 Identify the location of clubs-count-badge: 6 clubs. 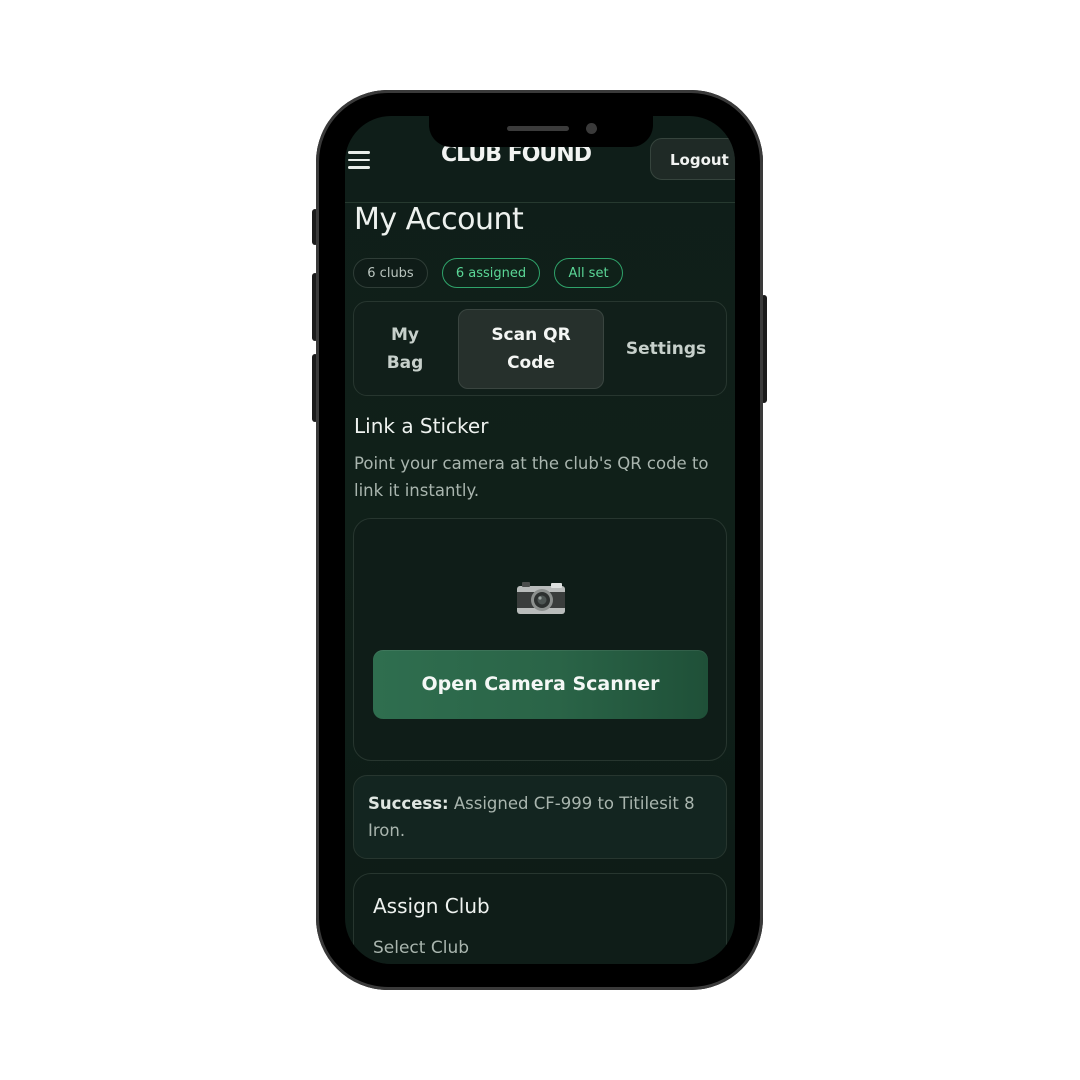
(390, 273).